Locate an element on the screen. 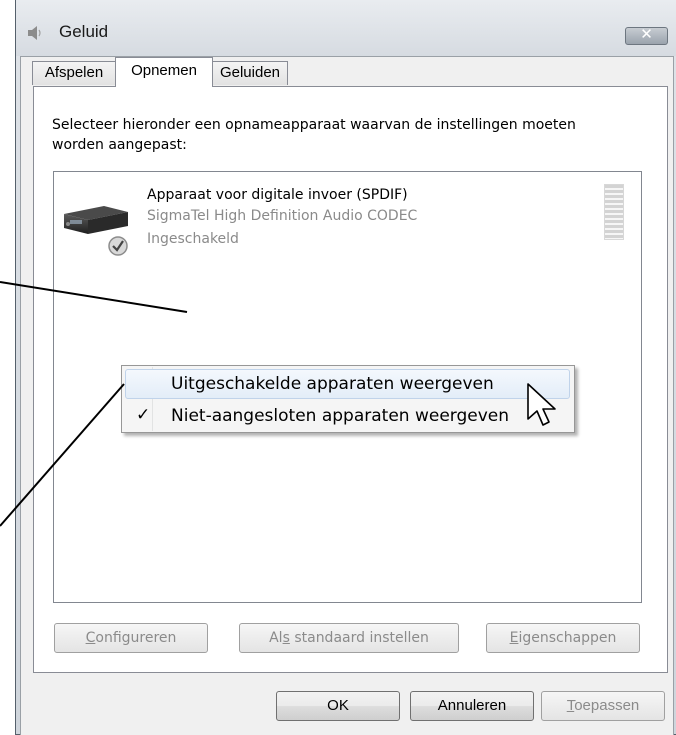  cancel-button: Annuleren is located at coordinates (472, 706).